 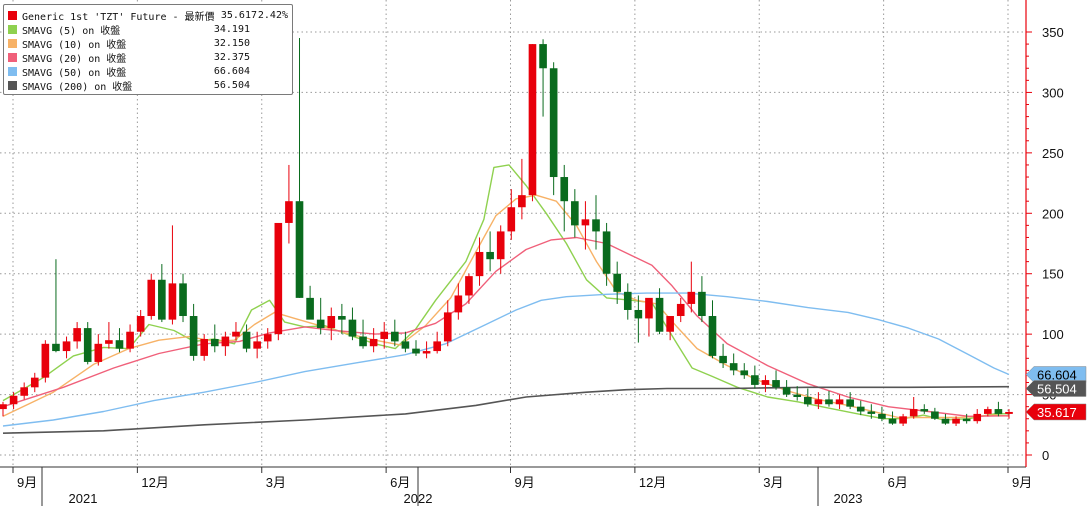 I want to click on last-value-label: 56.504, so click(x=1056, y=388).